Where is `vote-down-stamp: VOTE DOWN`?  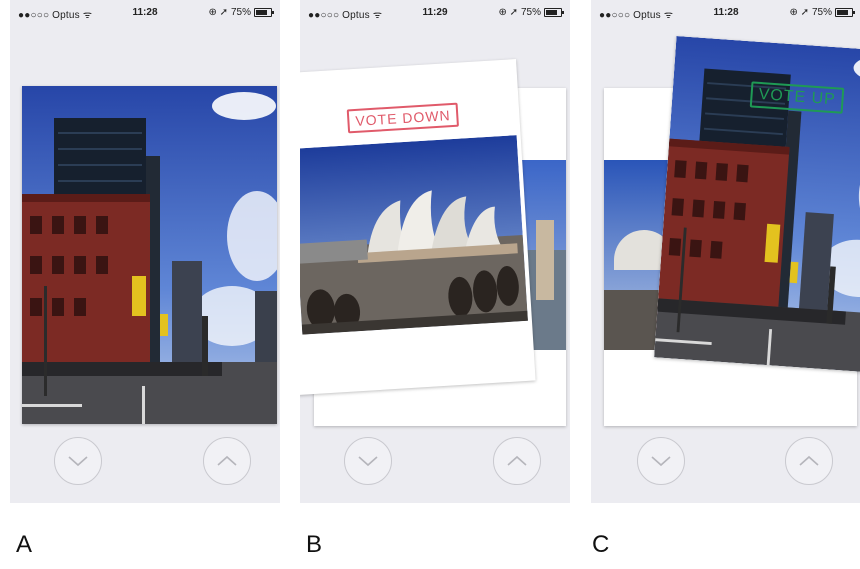 vote-down-stamp: VOTE DOWN is located at coordinates (403, 118).